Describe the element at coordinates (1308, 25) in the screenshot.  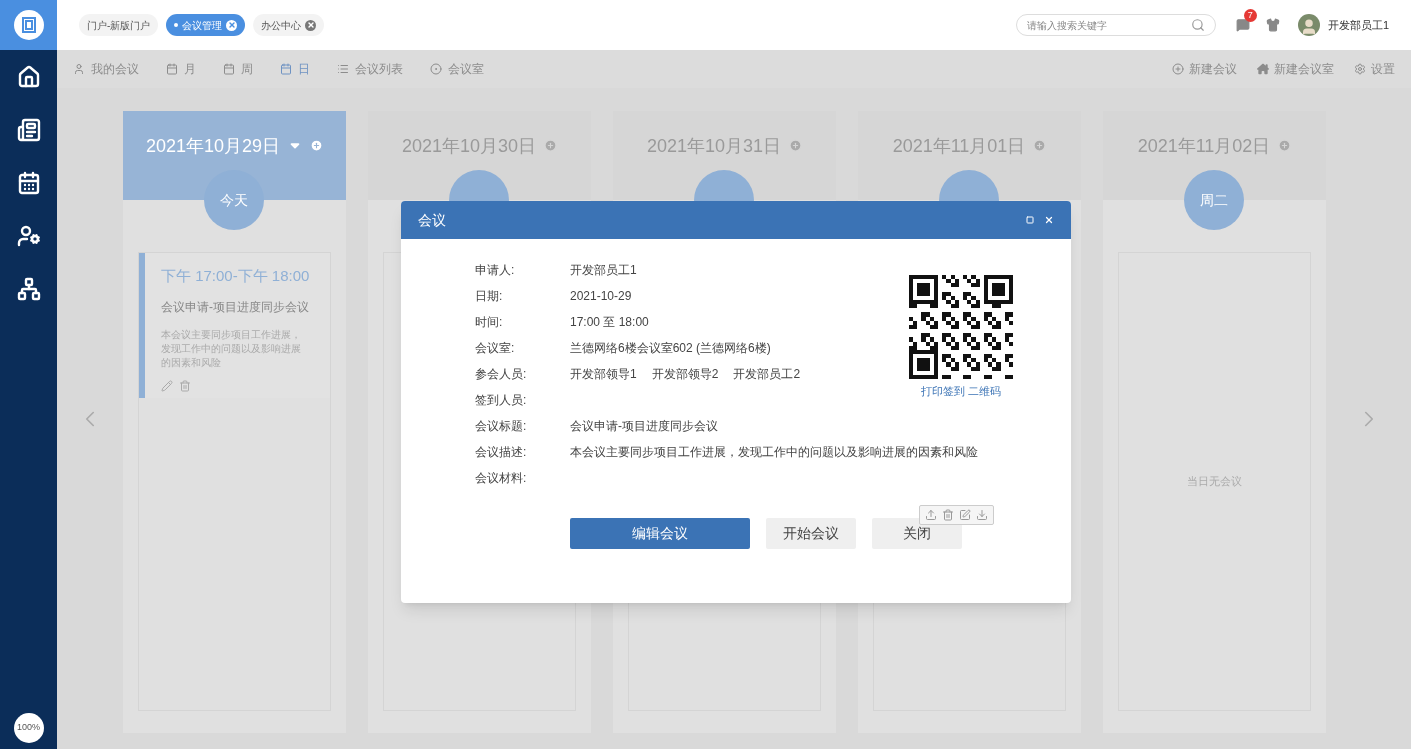
I see `avatar` at that location.